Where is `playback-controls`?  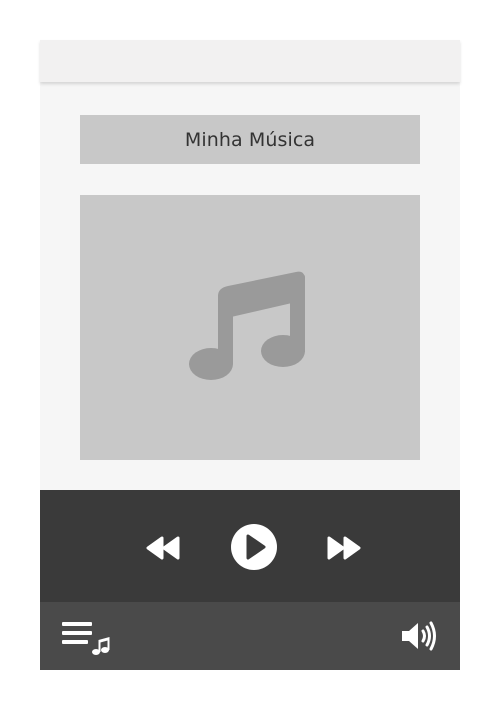 playback-controls is located at coordinates (250, 546).